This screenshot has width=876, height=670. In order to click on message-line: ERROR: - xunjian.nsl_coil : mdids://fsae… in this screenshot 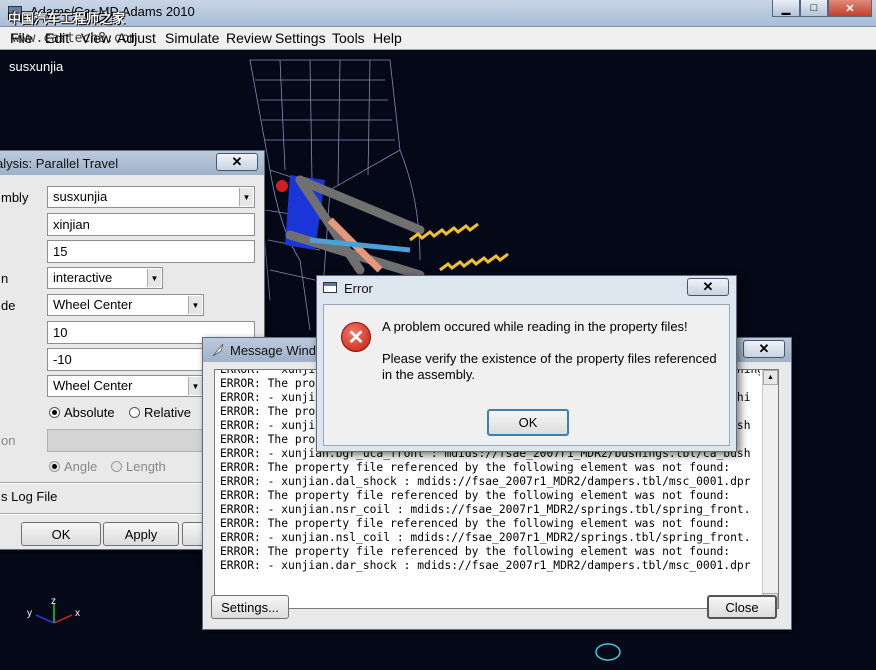, I will do `click(485, 537)`.